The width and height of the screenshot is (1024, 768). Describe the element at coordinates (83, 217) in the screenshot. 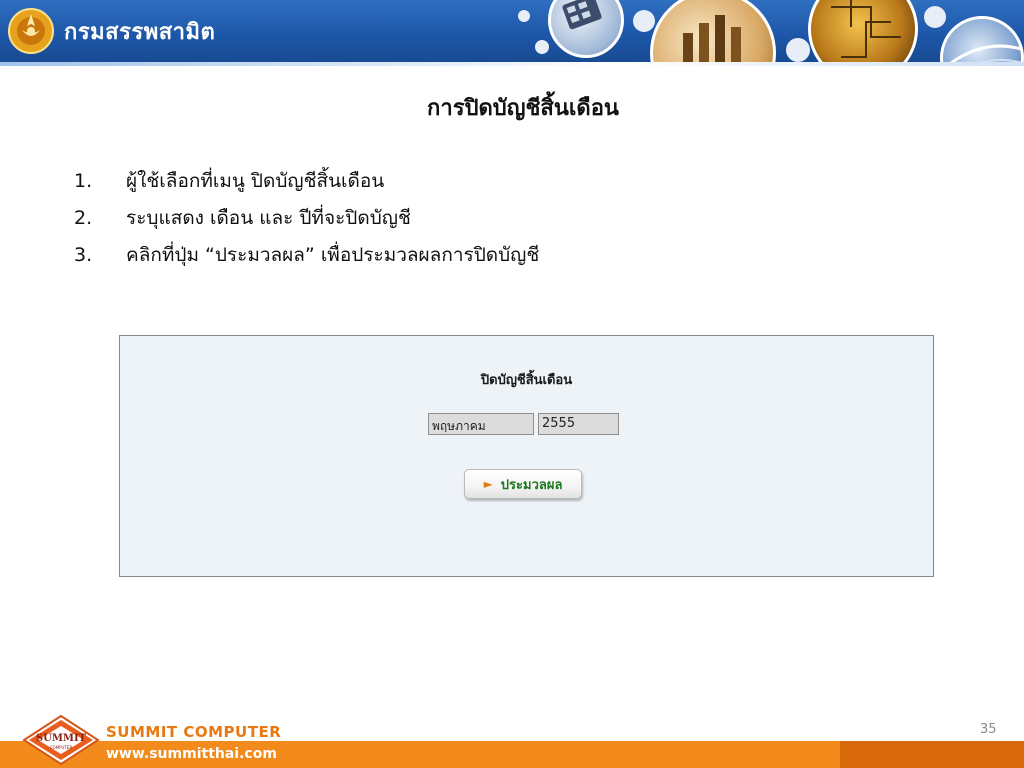

I see `step-number: 2.` at that location.